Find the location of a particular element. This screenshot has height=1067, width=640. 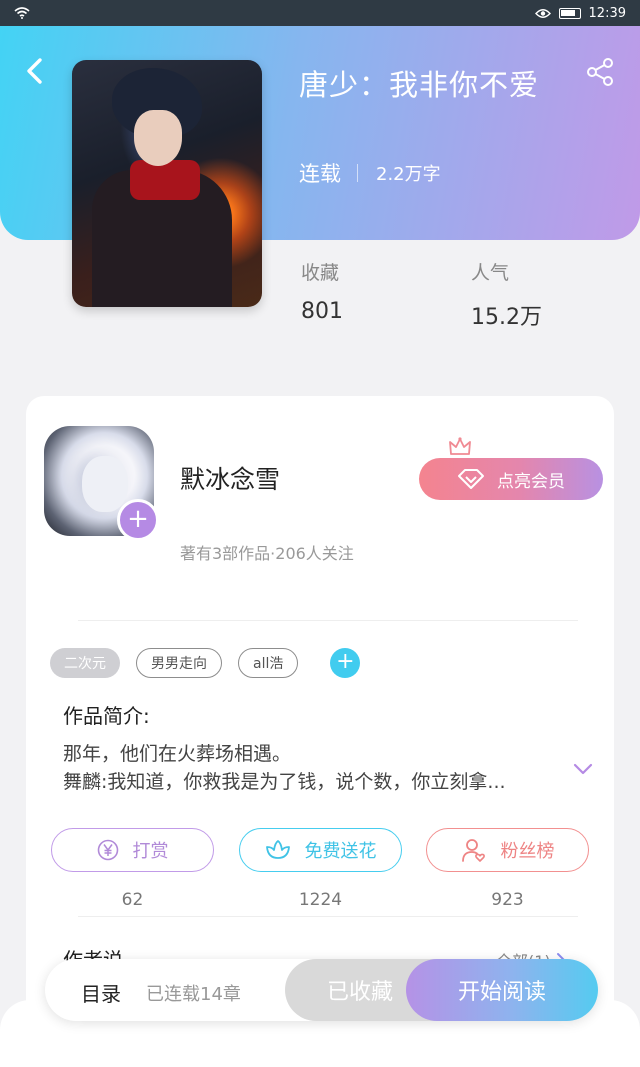

status-time: 12:39 is located at coordinates (607, 13).